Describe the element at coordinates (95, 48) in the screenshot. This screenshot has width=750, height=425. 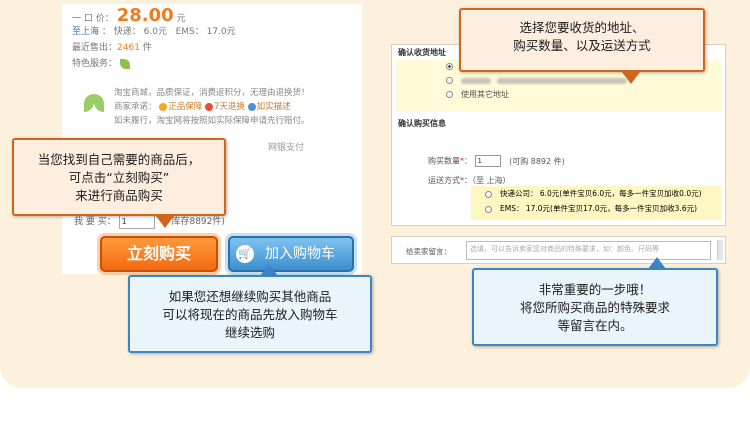
I see `sold-label: 最近售出：` at that location.